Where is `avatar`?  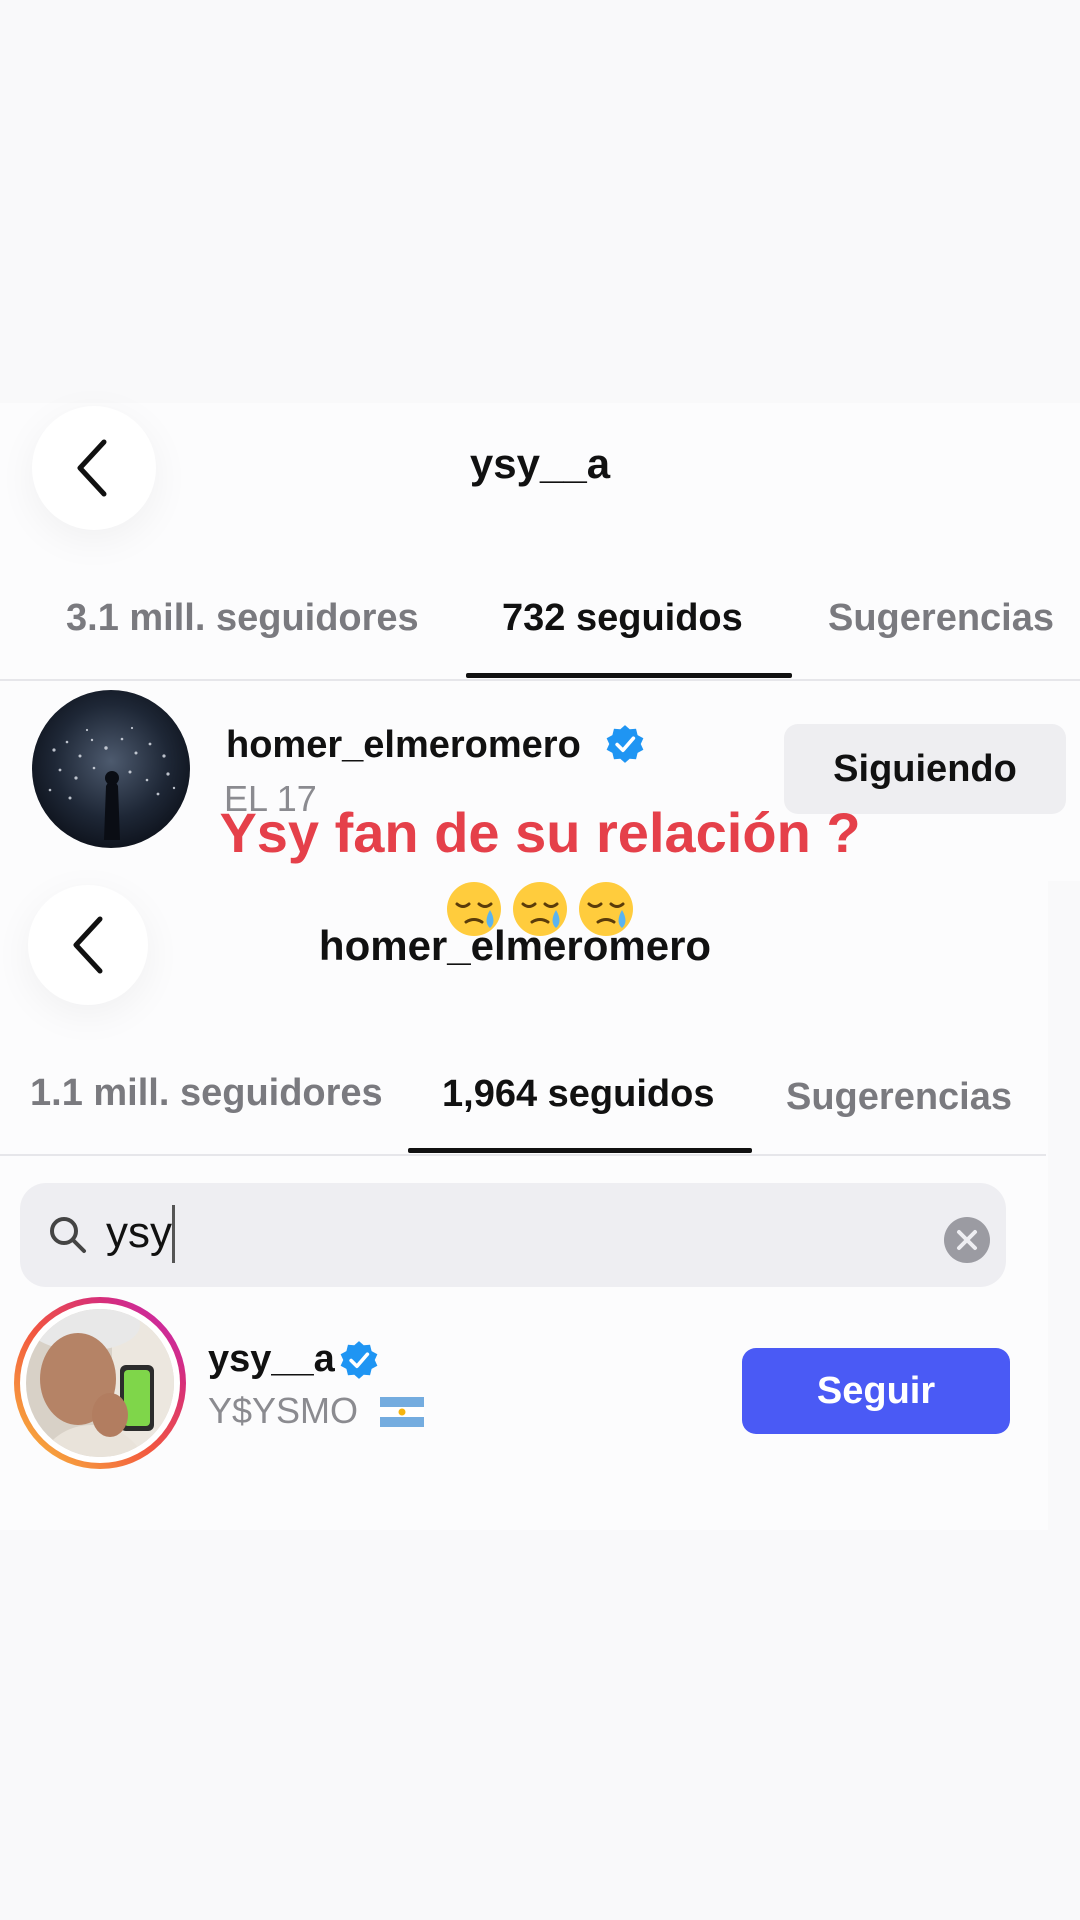 avatar is located at coordinates (100, 1383).